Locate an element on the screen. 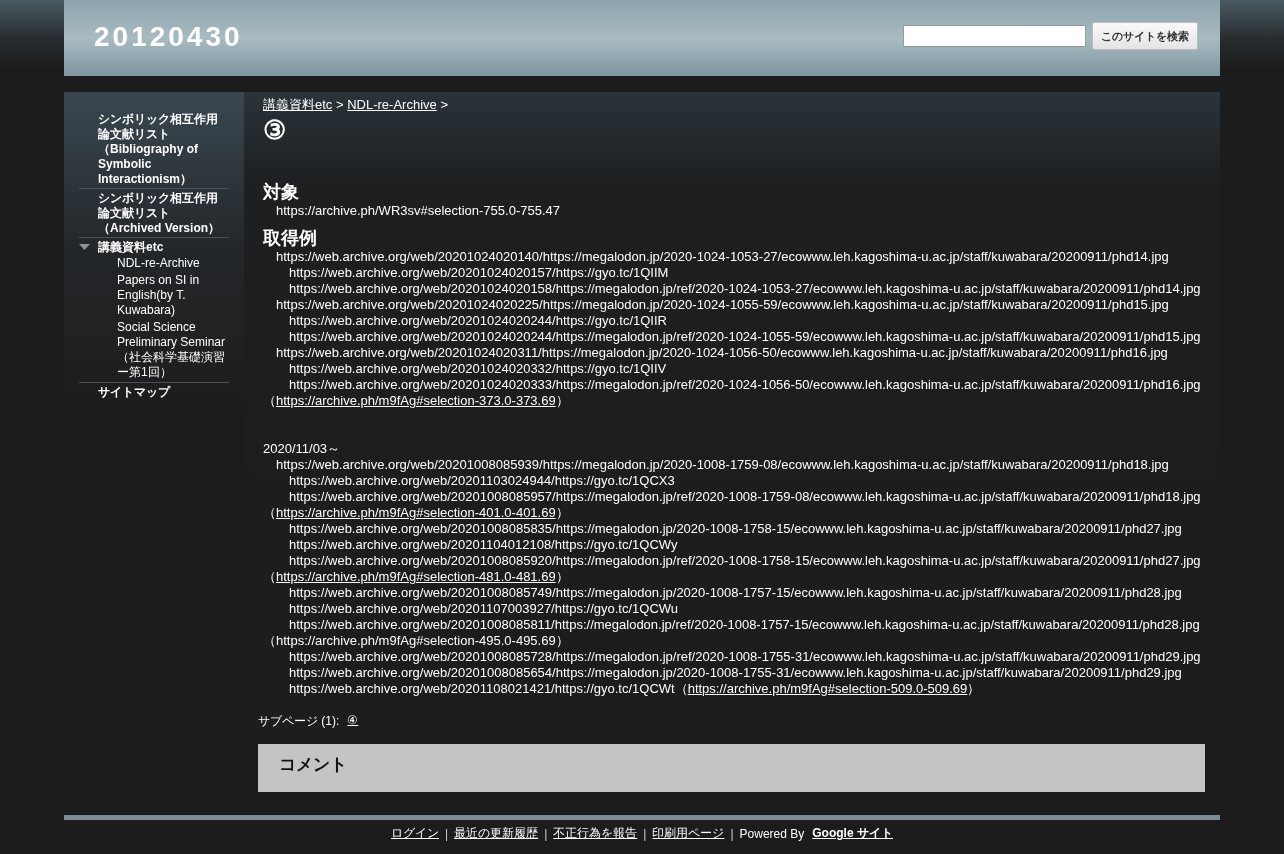 The width and height of the screenshot is (1284, 854). footer-link: ログイン is located at coordinates (415, 833).